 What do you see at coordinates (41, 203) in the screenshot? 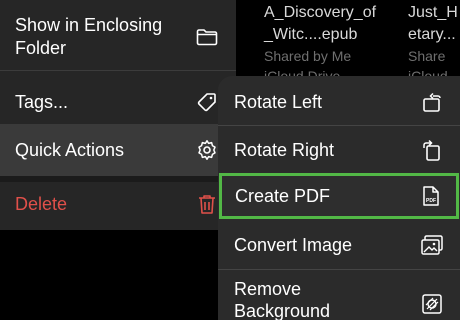
I see `menu-item-label: Delete` at bounding box center [41, 203].